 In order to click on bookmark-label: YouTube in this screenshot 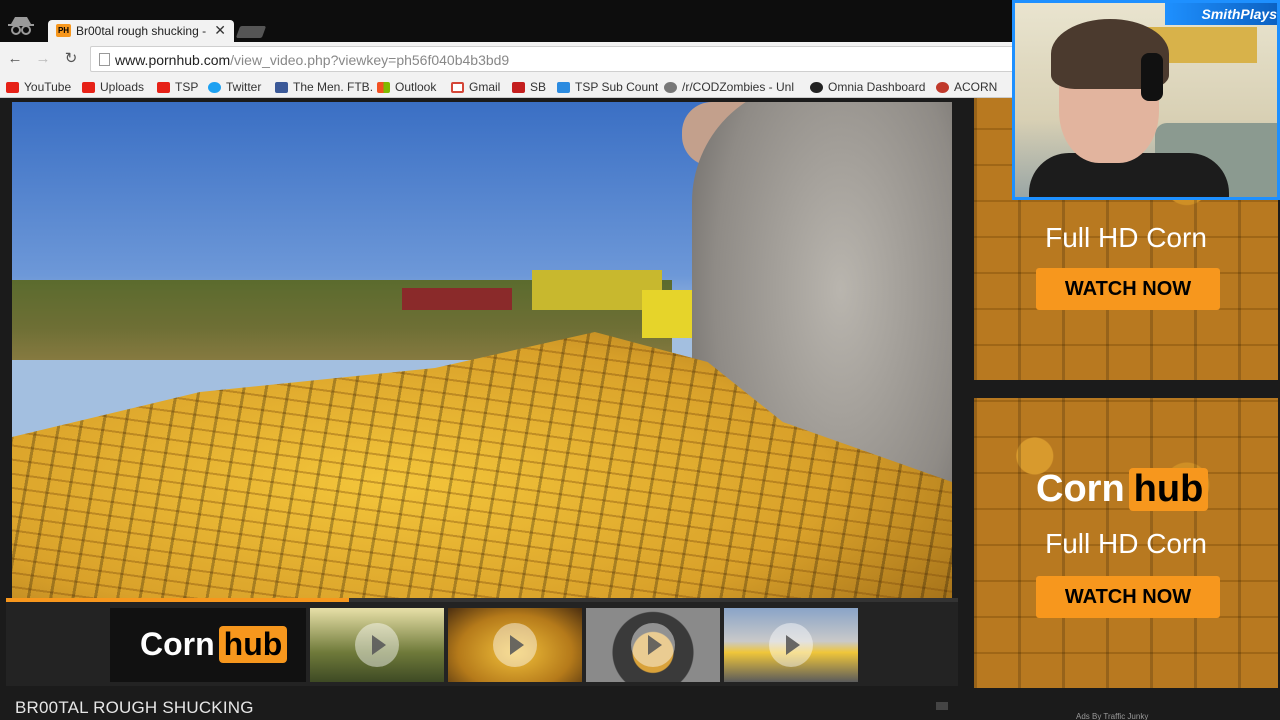, I will do `click(48, 87)`.